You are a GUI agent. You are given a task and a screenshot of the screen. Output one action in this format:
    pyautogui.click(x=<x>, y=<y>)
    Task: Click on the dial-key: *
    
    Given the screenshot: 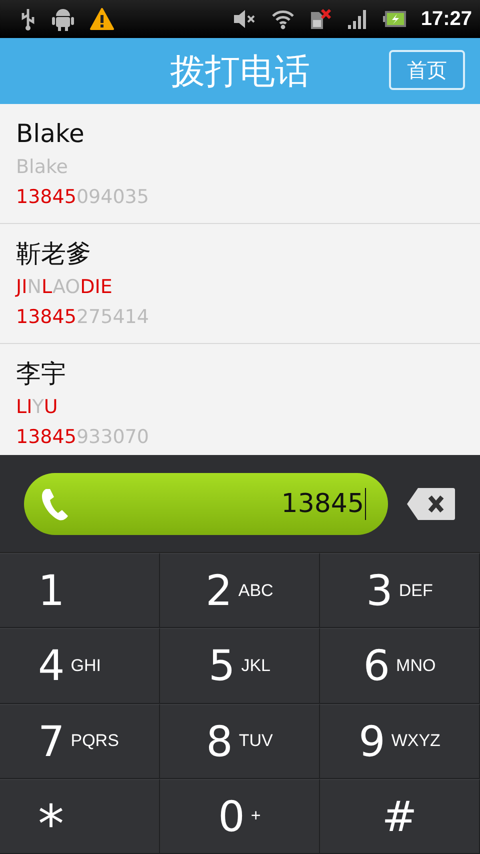 What is the action you would take?
    pyautogui.click(x=80, y=816)
    